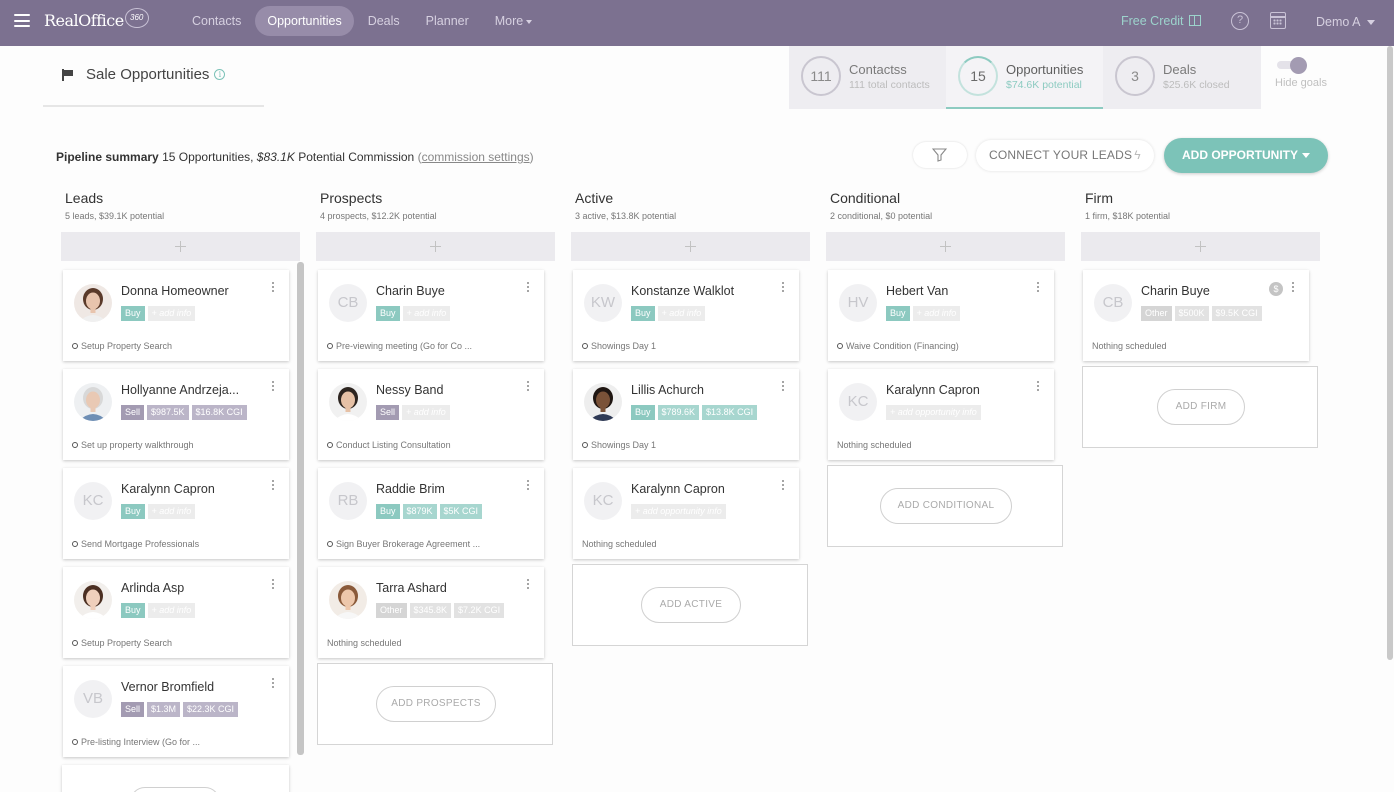 The height and width of the screenshot is (792, 1394). Describe the element at coordinates (384, 21) in the screenshot. I see `nav-deals: Deals` at that location.